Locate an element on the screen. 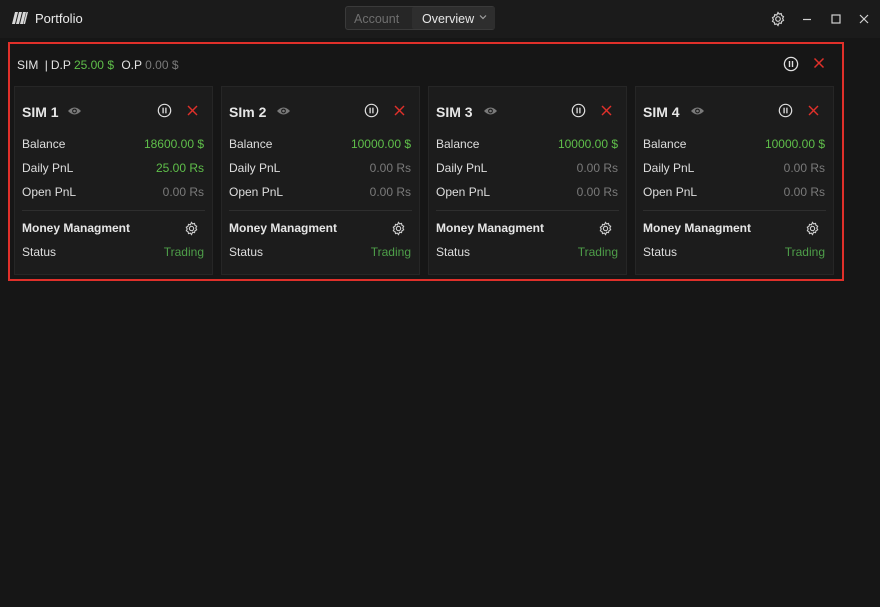 The height and width of the screenshot is (607, 880). group-header: SIM | D.P 25.00 $ O.P 0.00 $ is located at coordinates (98, 65).